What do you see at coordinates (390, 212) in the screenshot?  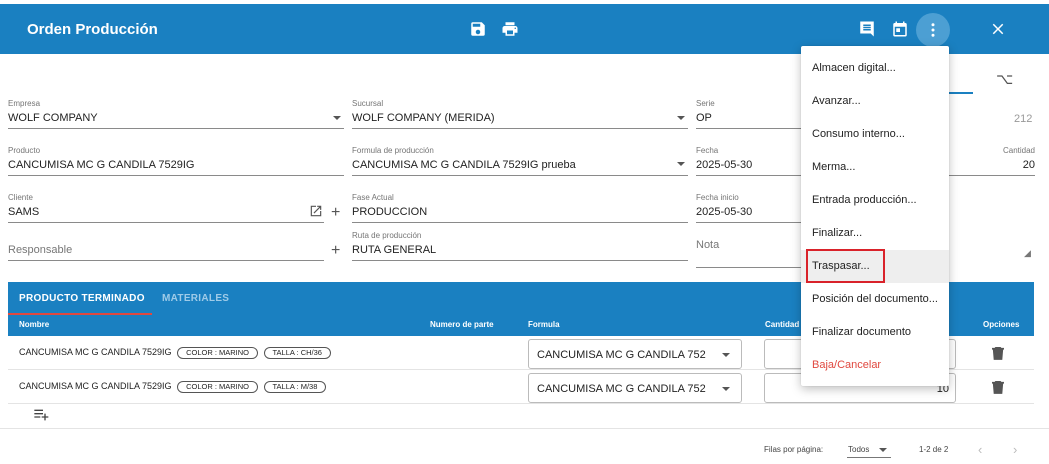 I see `fase-value: PRODUCCION` at bounding box center [390, 212].